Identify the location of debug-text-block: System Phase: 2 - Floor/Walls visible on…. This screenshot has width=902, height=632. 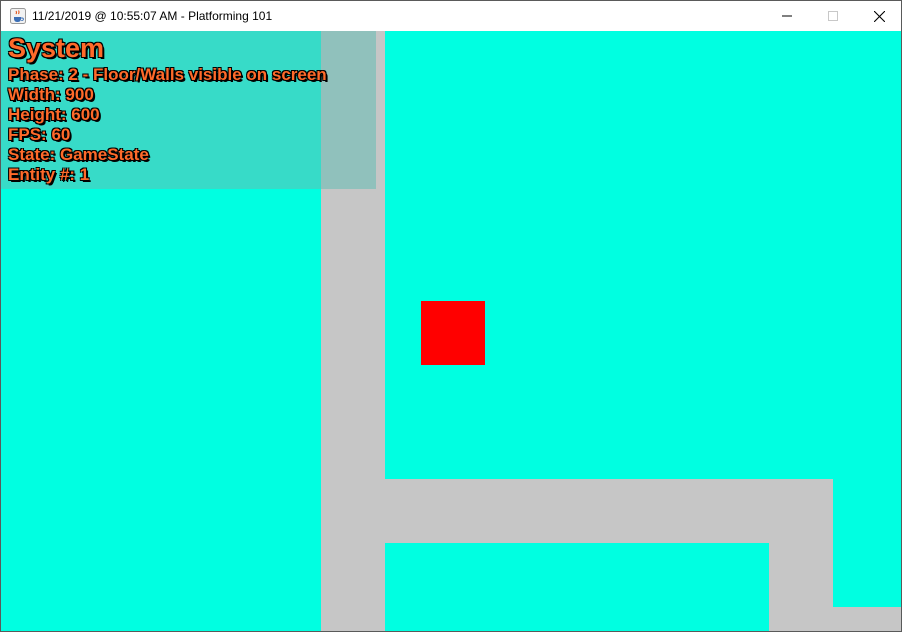
(167, 108).